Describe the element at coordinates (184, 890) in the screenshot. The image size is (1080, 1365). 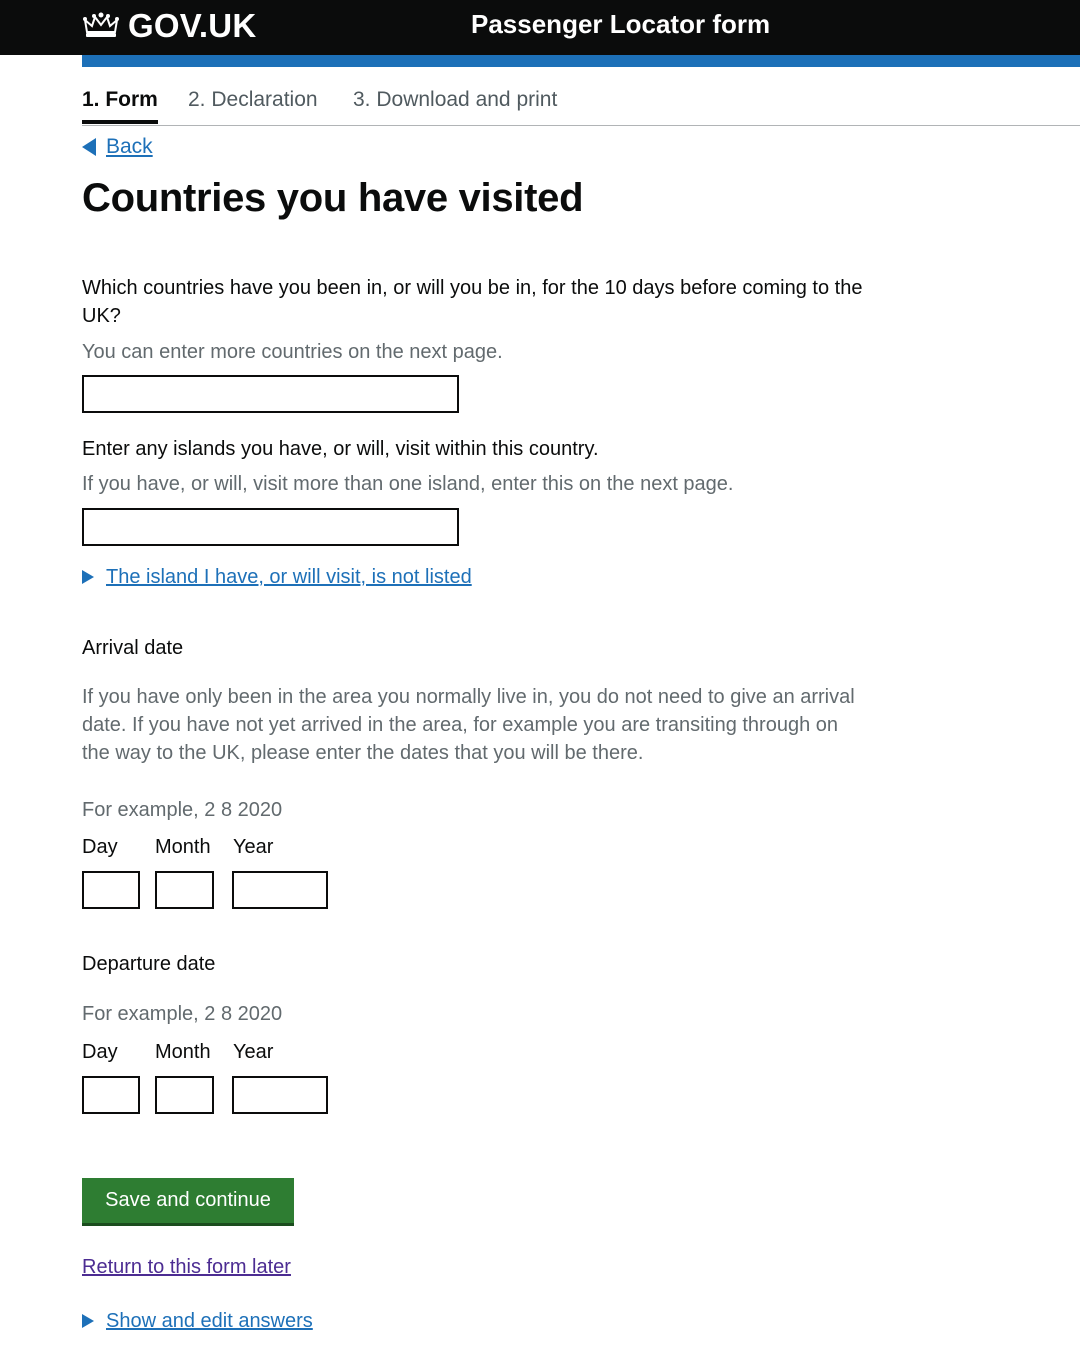
I see `arrival-month-input` at that location.